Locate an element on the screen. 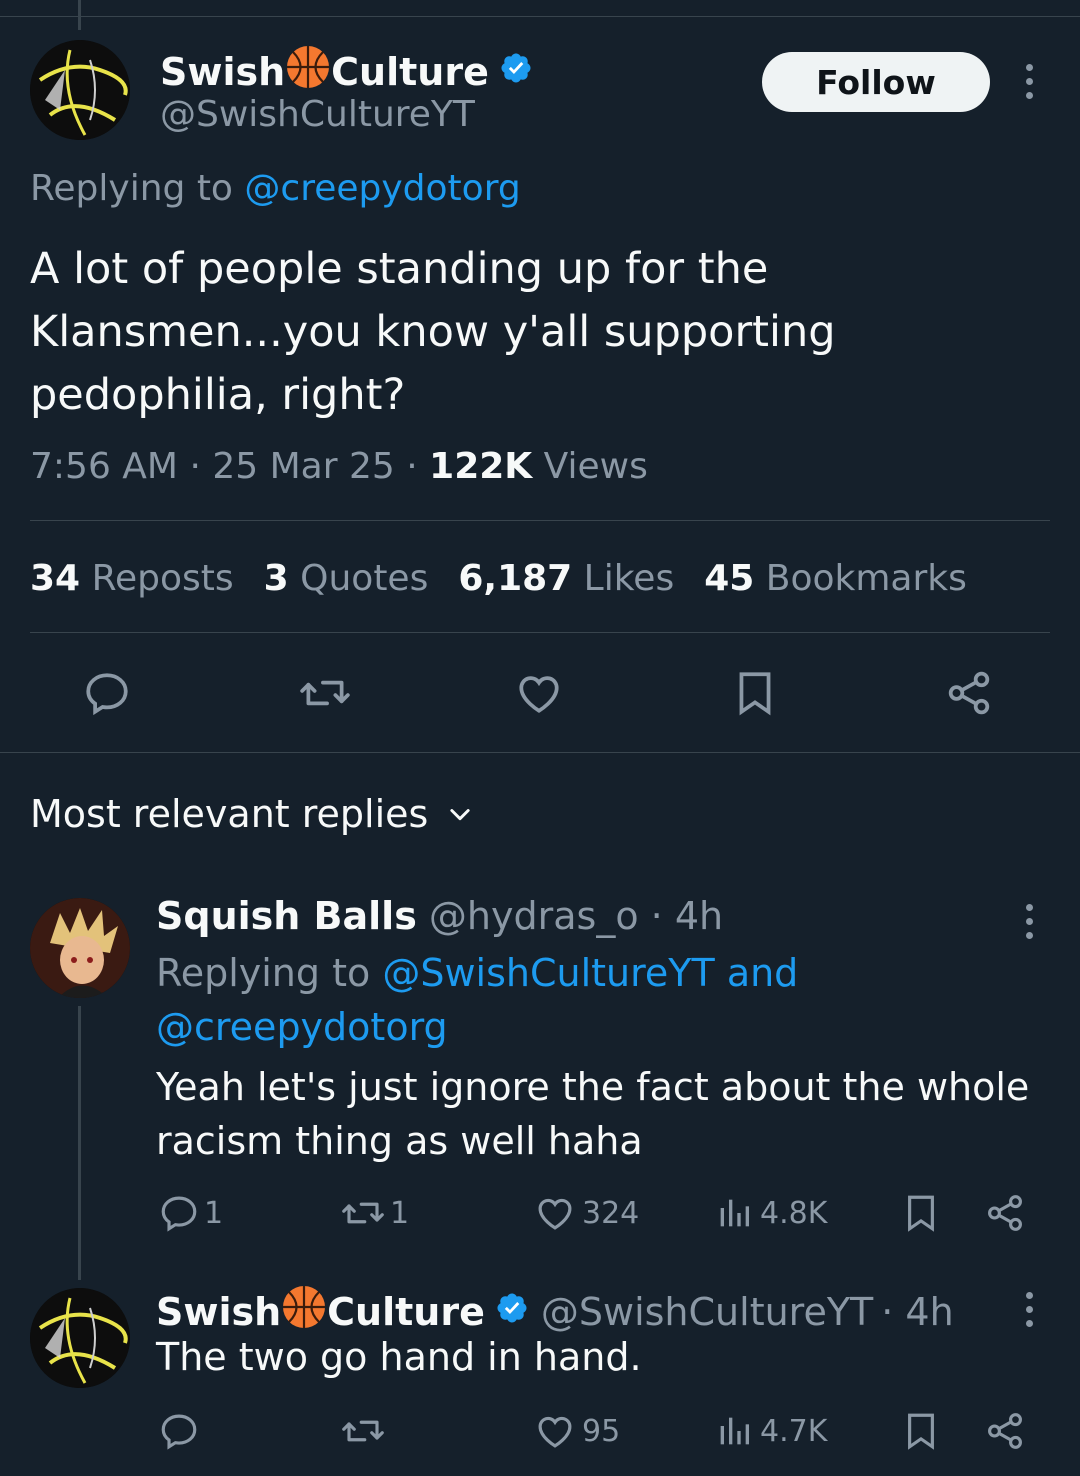  reply-action-views: 4.8K is located at coordinates (770, 1213).